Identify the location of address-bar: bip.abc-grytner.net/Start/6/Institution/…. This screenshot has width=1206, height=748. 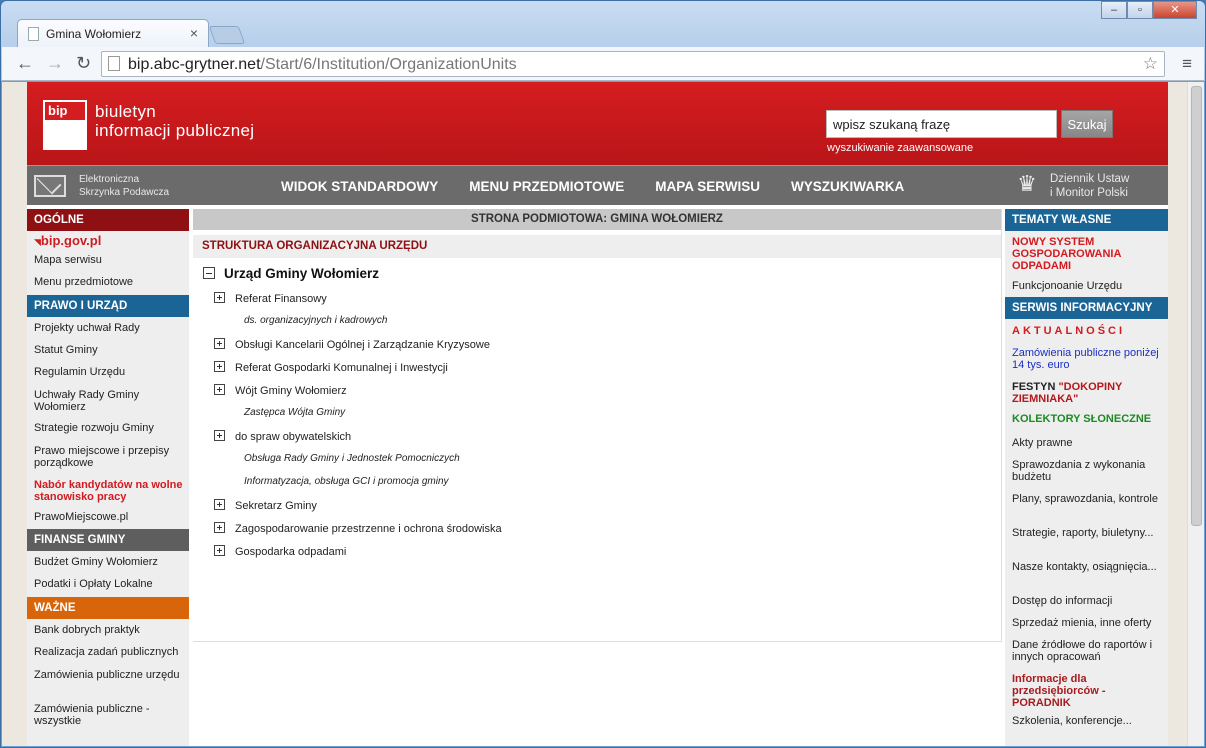
(633, 64).